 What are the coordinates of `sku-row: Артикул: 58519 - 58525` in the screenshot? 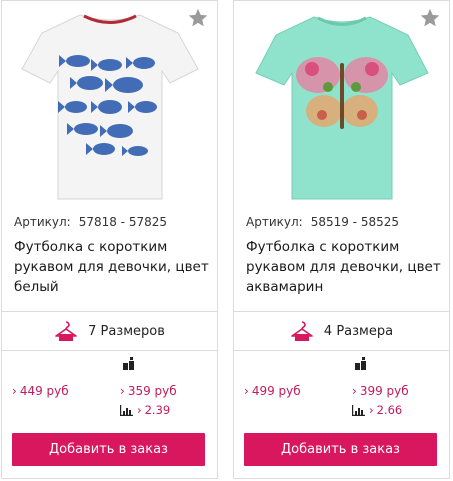 It's located at (322, 222).